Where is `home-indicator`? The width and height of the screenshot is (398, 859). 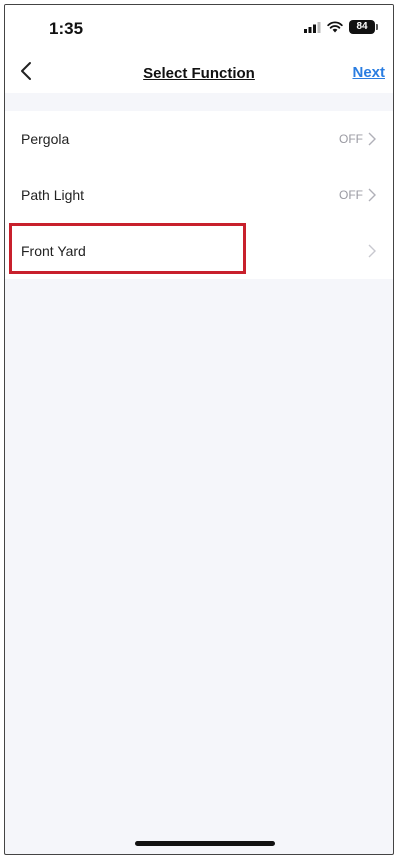
home-indicator is located at coordinates (205, 843).